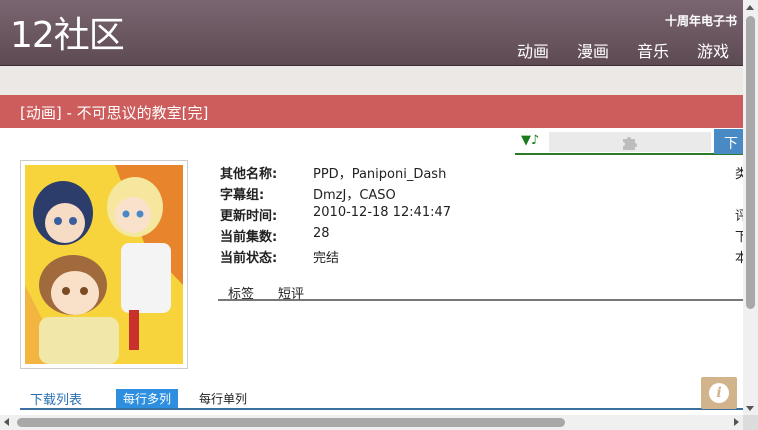 The height and width of the screenshot is (430, 758). What do you see at coordinates (623, 50) in the screenshot?
I see `main-nav: 动画 漫画 音乐 游戏` at bounding box center [623, 50].